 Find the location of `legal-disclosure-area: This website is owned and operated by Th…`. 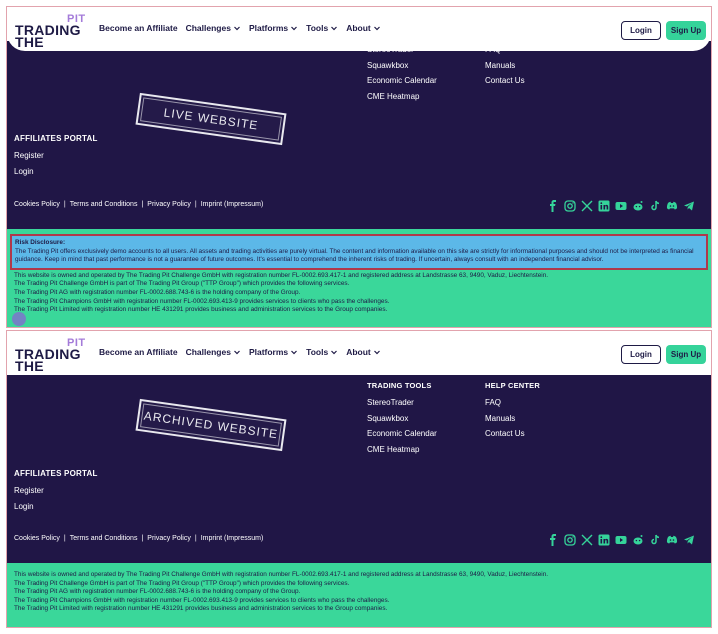

legal-disclosure-area: This website is owned and operated by Th… is located at coordinates (359, 595).